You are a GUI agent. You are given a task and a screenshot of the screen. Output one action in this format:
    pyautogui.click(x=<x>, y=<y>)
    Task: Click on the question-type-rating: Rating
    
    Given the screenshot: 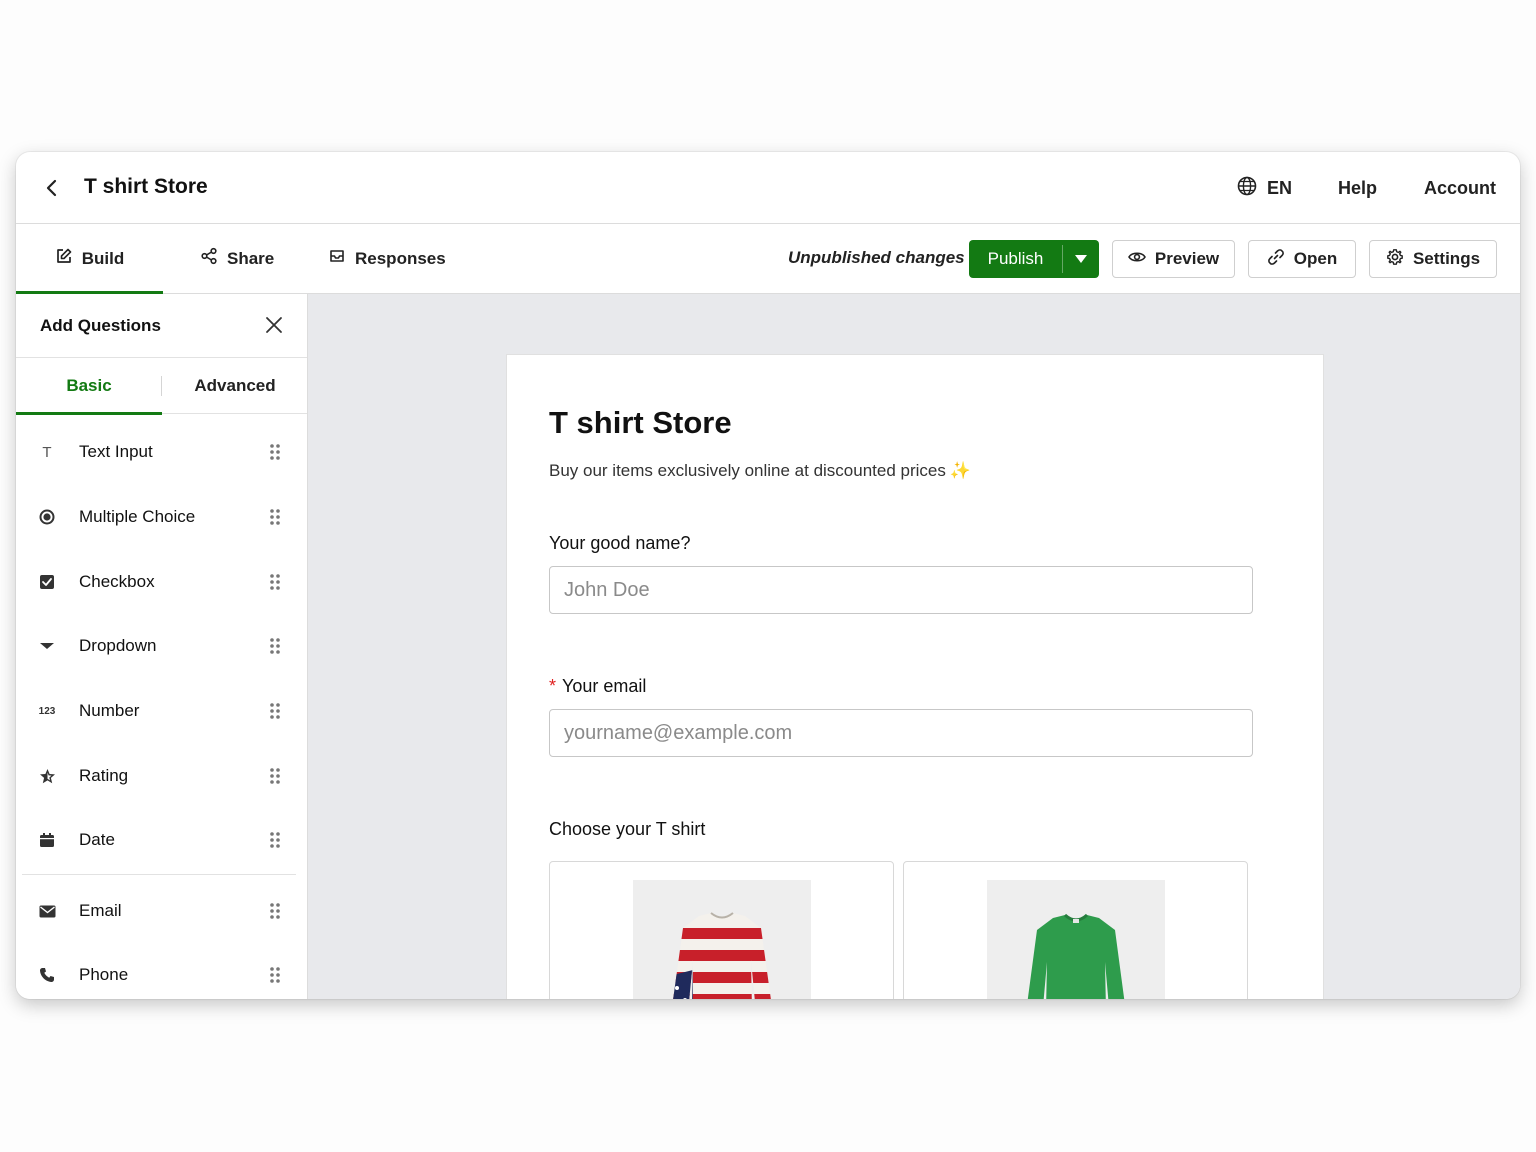 What is the action you would take?
    pyautogui.click(x=161, y=776)
    